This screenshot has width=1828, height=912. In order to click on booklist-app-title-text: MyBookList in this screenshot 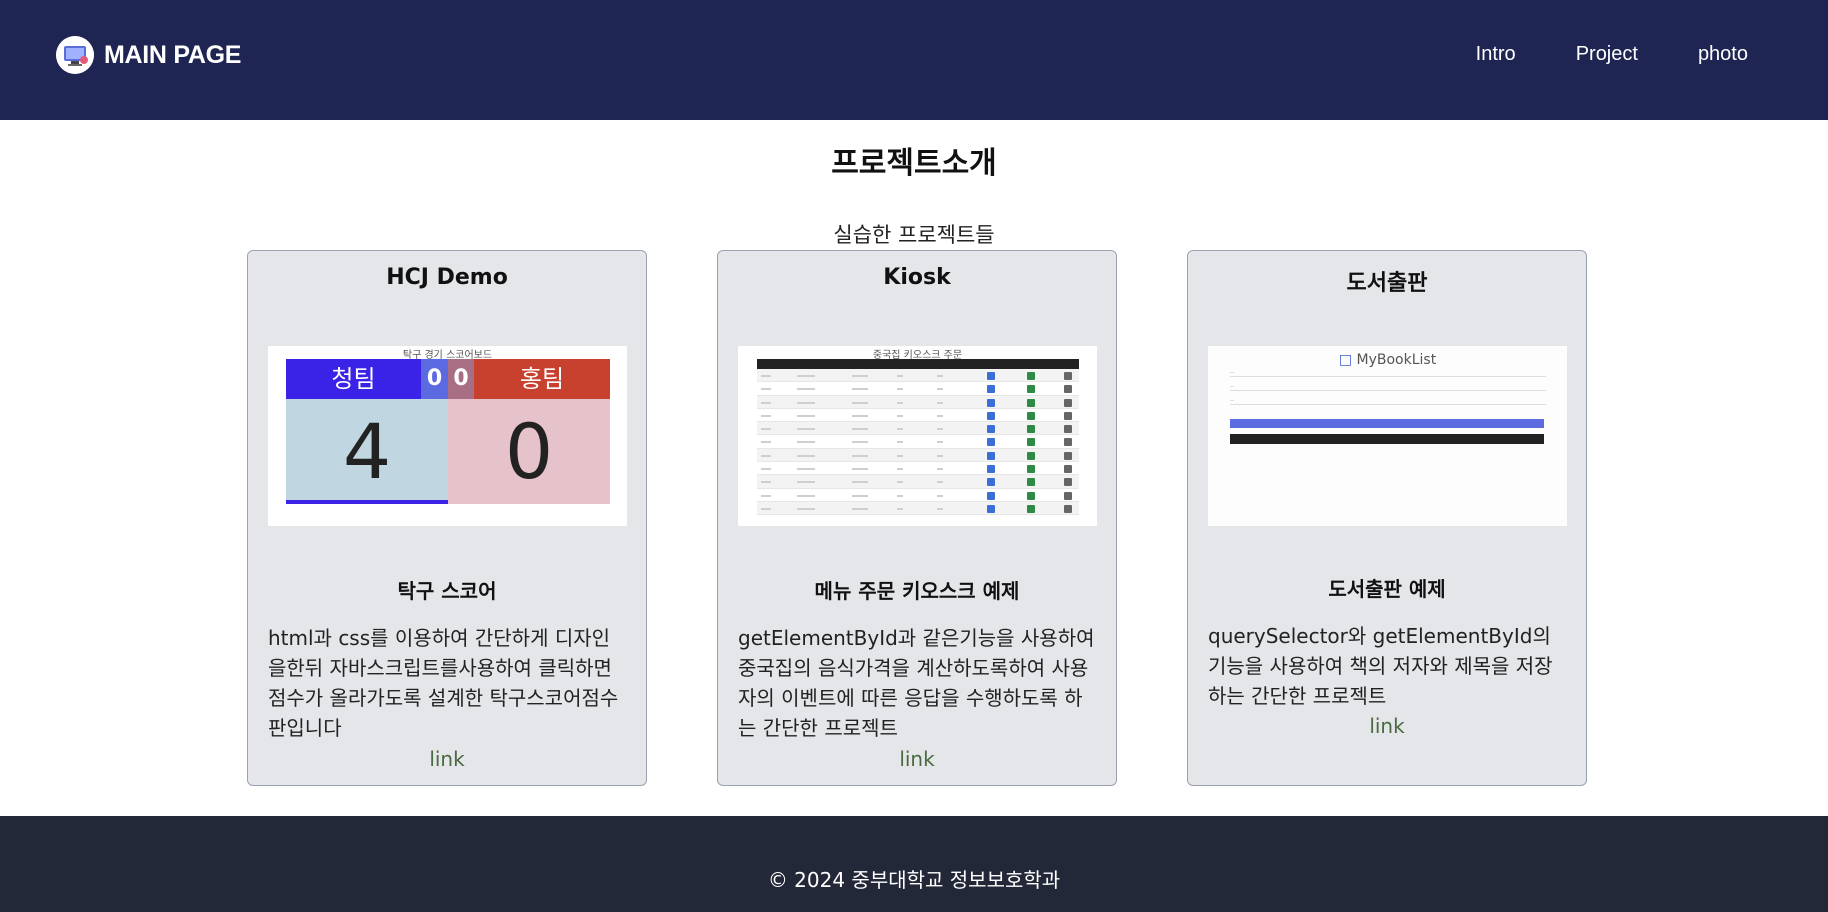, I will do `click(1396, 360)`.